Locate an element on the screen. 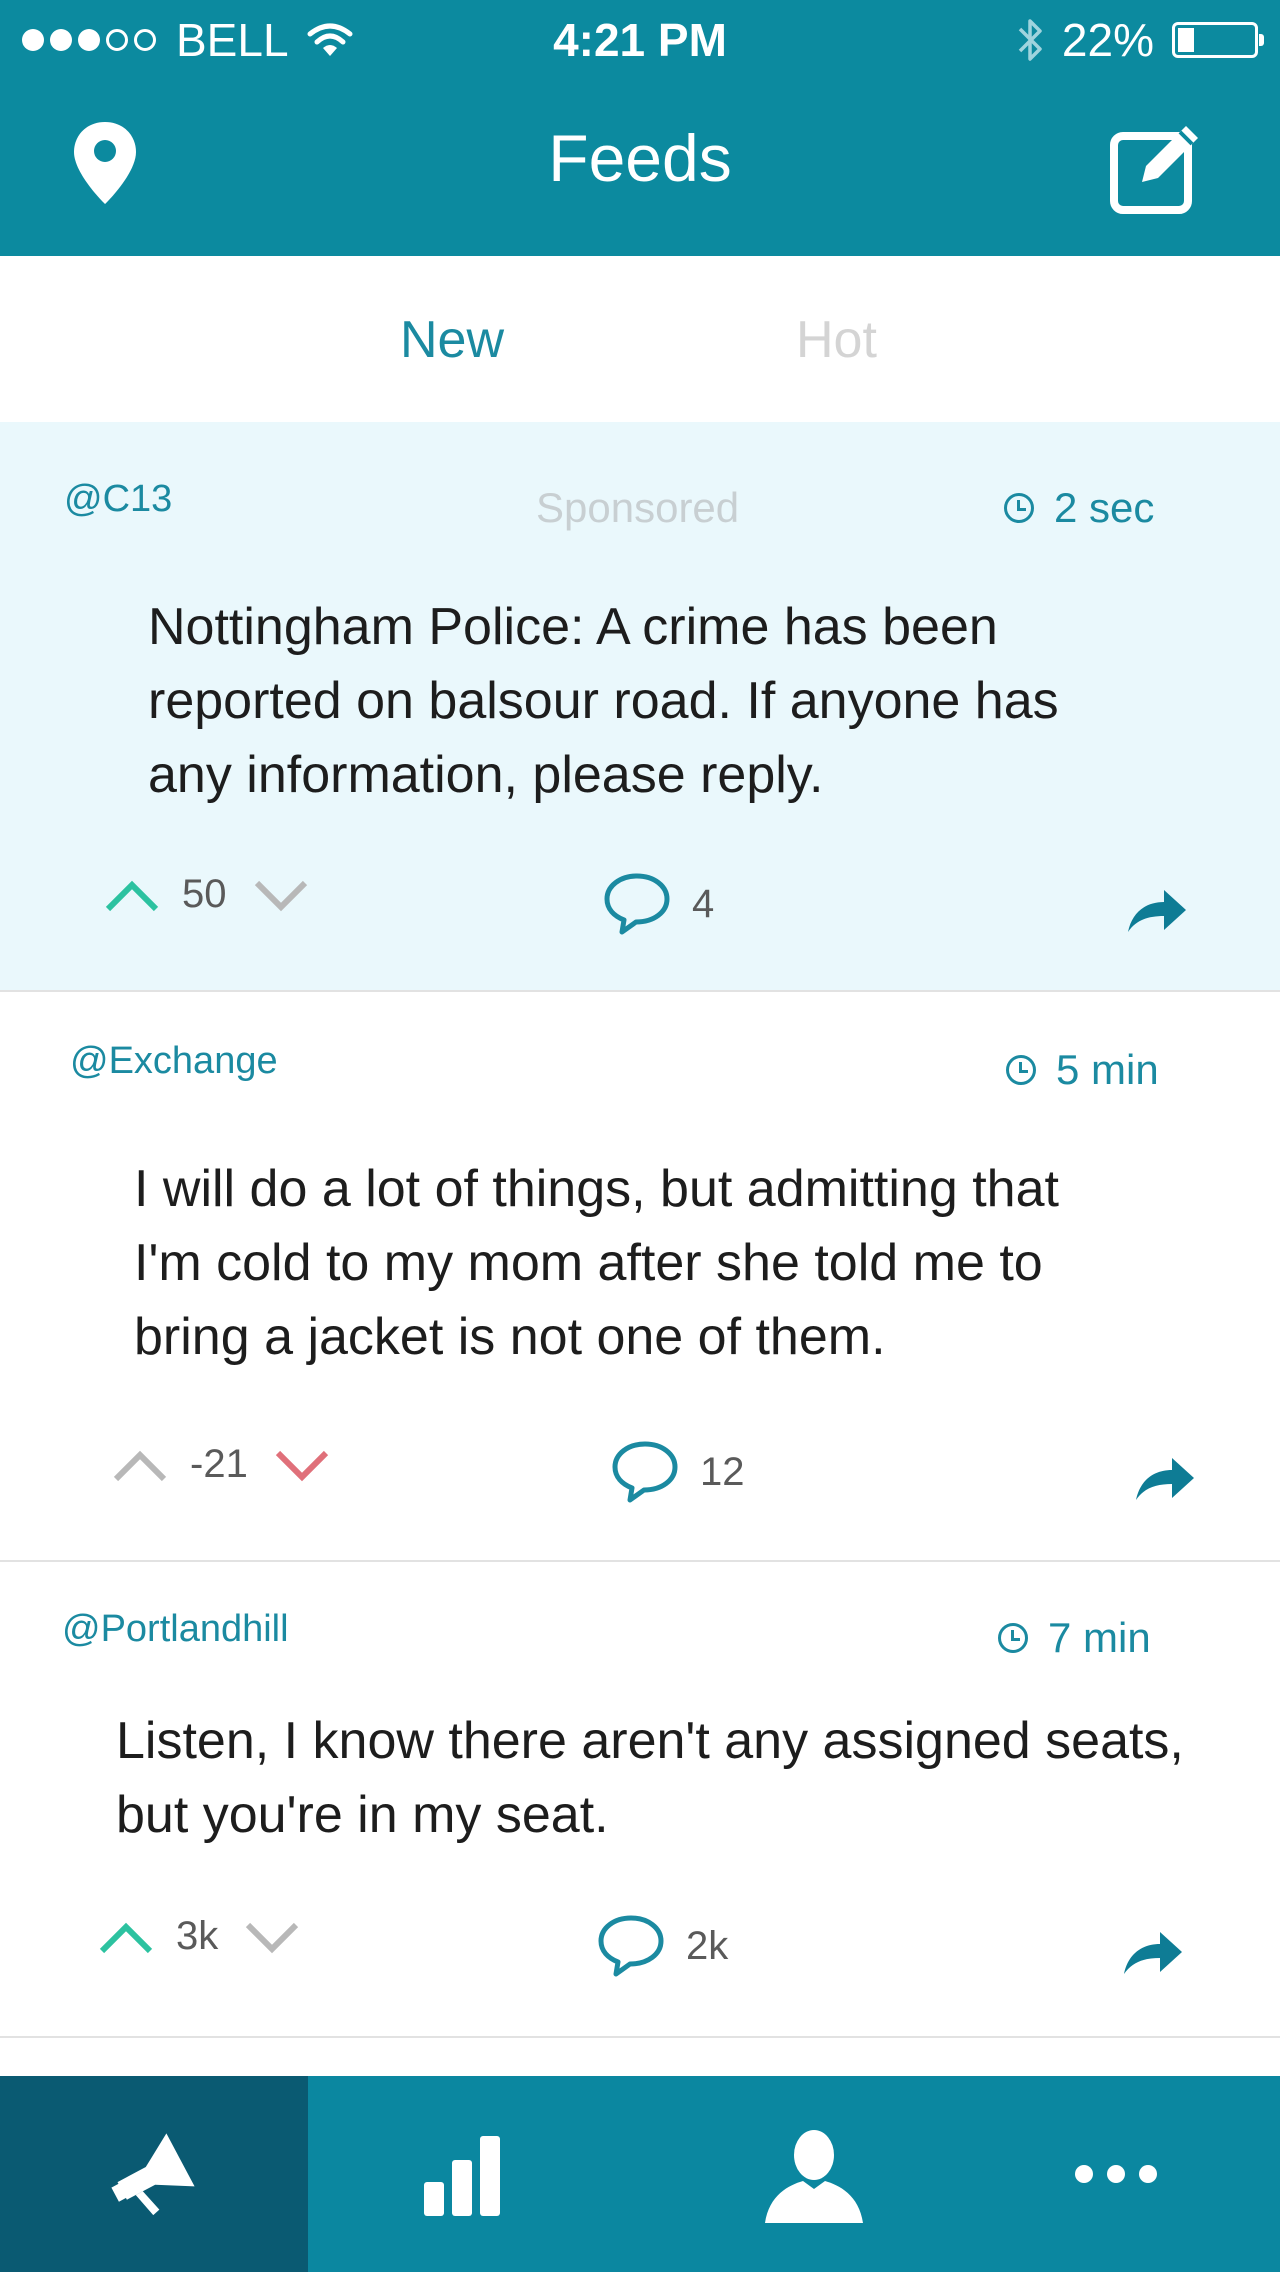 The width and height of the screenshot is (1280, 2272). post-time-label: 2 sec is located at coordinates (1104, 507).